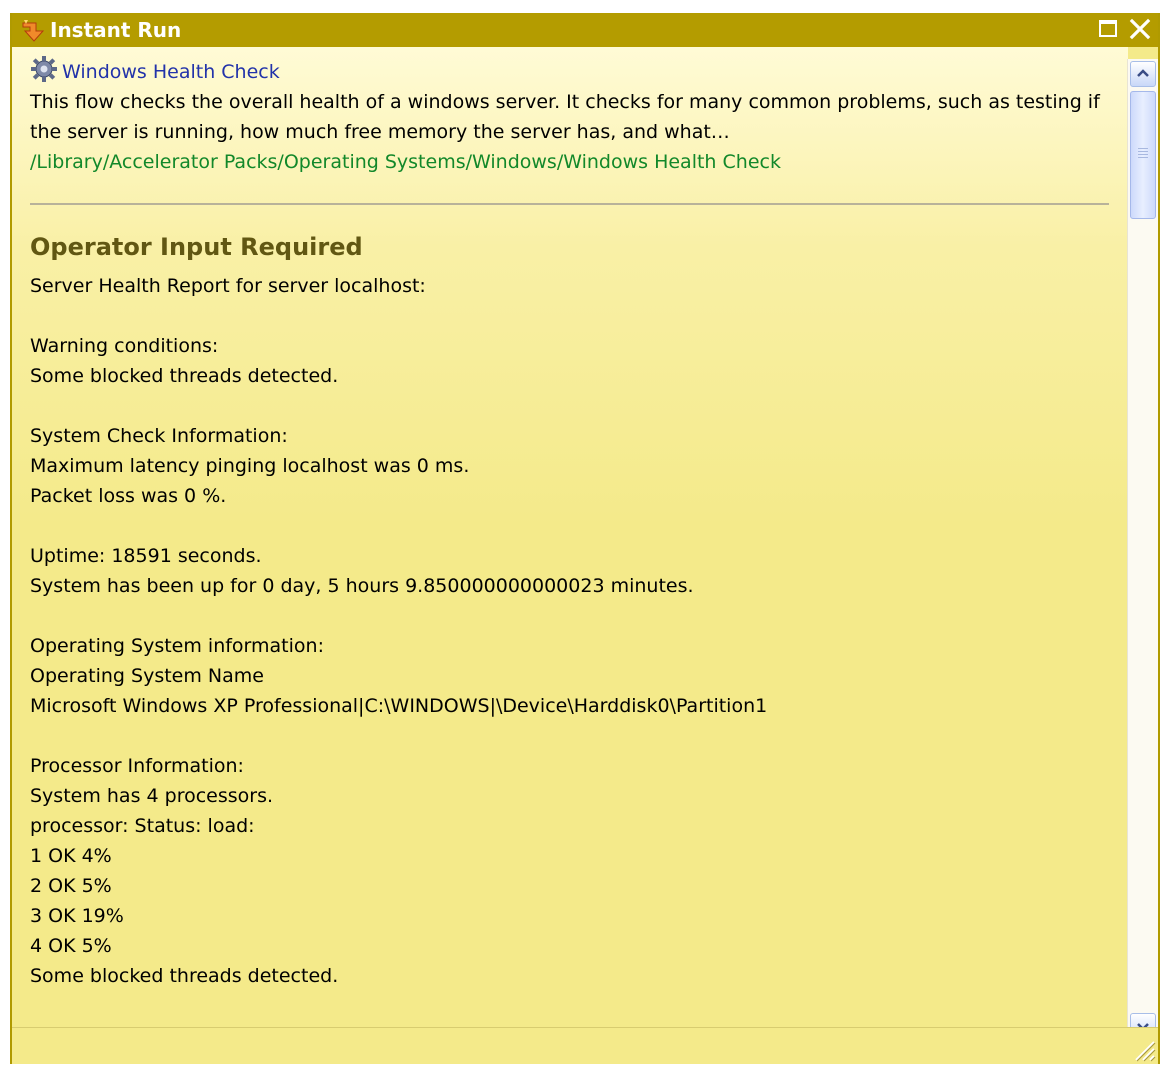 The height and width of the screenshot is (1066, 1160). I want to click on operator-input-title: Operator Input Required, so click(196, 247).